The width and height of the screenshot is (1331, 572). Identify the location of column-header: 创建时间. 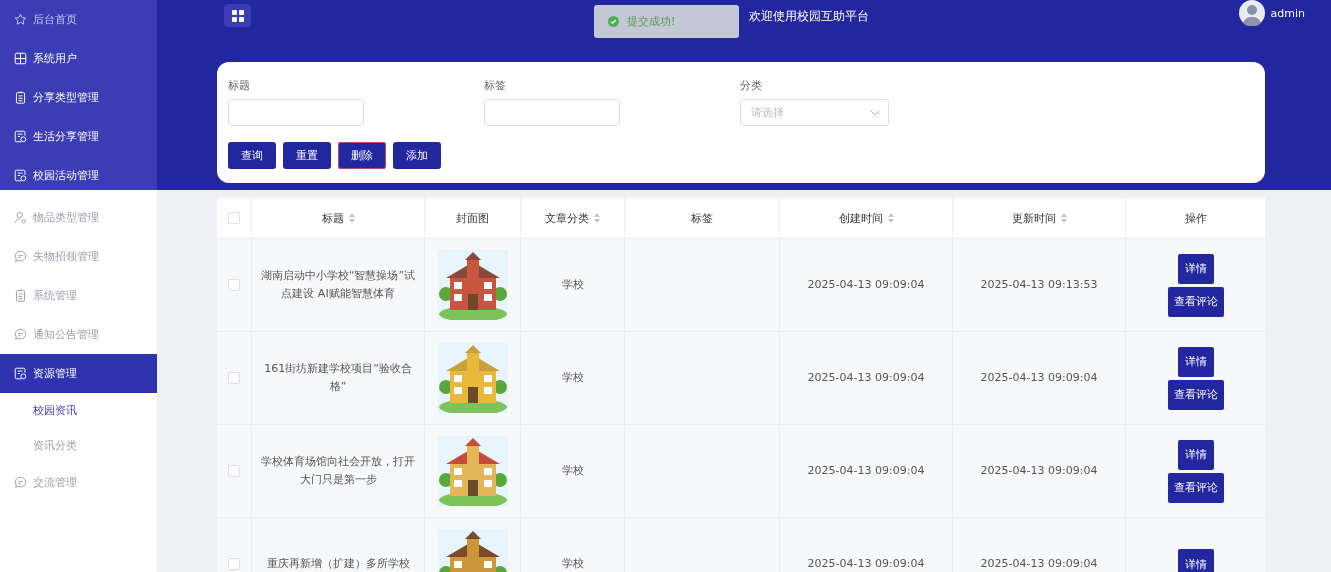
(860, 218).